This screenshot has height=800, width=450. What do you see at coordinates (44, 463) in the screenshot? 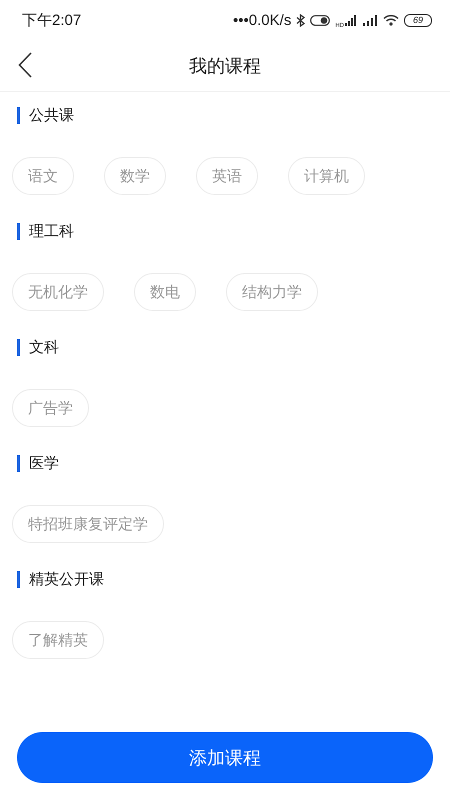
I see `section-title: 医学` at bounding box center [44, 463].